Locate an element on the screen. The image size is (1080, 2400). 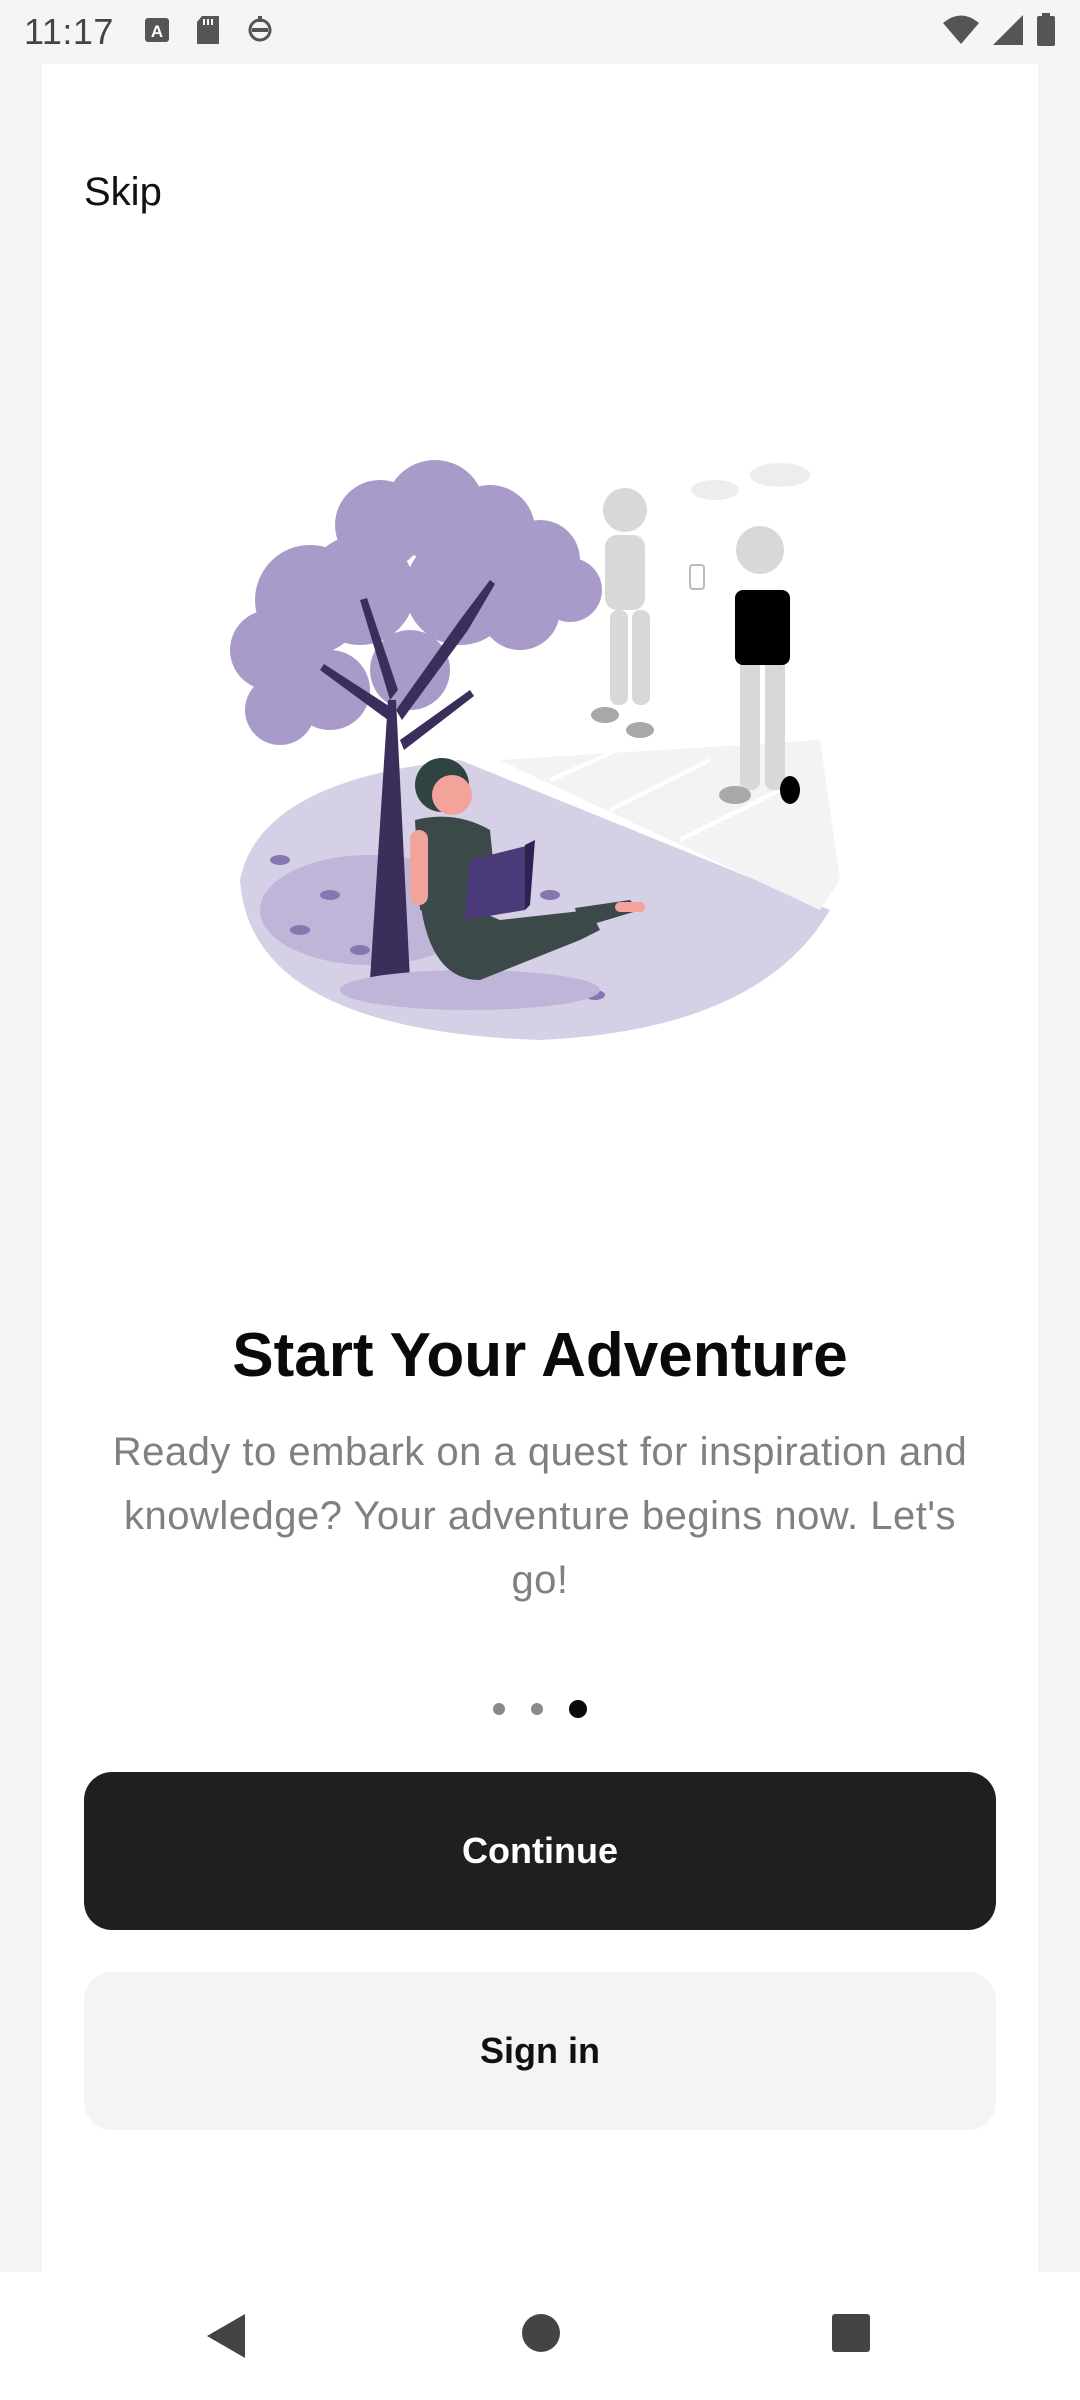
battery-icon is located at coordinates (1046, 32).